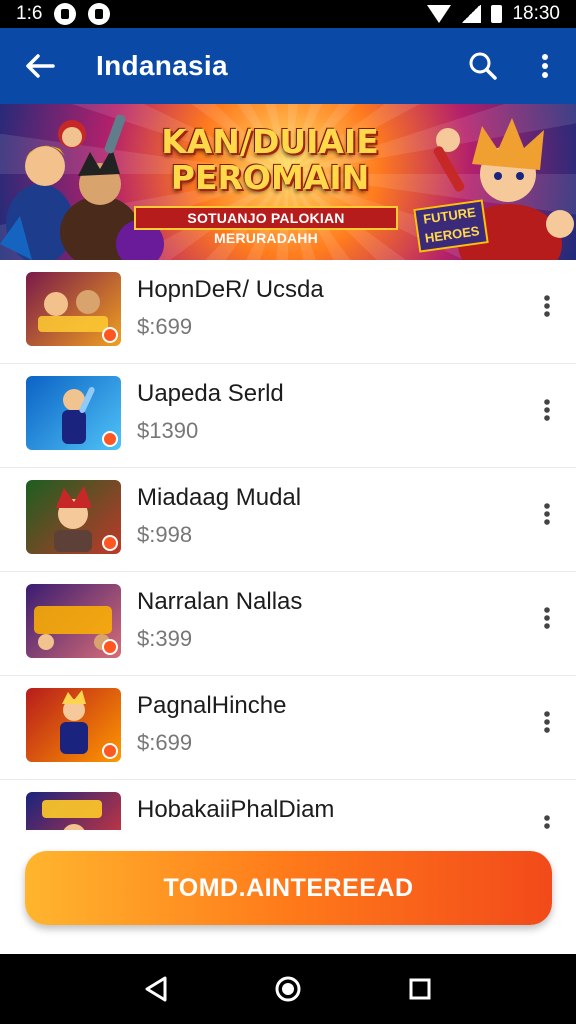  I want to click on search-button, so click(483, 66).